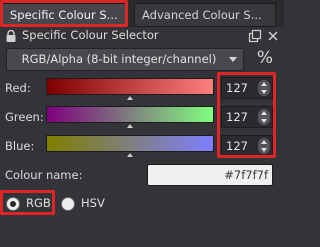 Image resolution: width=320 pixels, height=247 pixels. What do you see at coordinates (130, 86) in the screenshot?
I see `red-slider` at bounding box center [130, 86].